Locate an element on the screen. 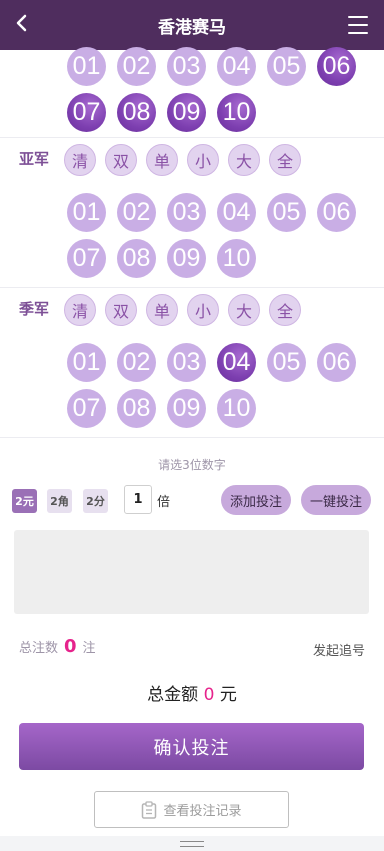  unit-2fen-button: 2分 is located at coordinates (95, 501).